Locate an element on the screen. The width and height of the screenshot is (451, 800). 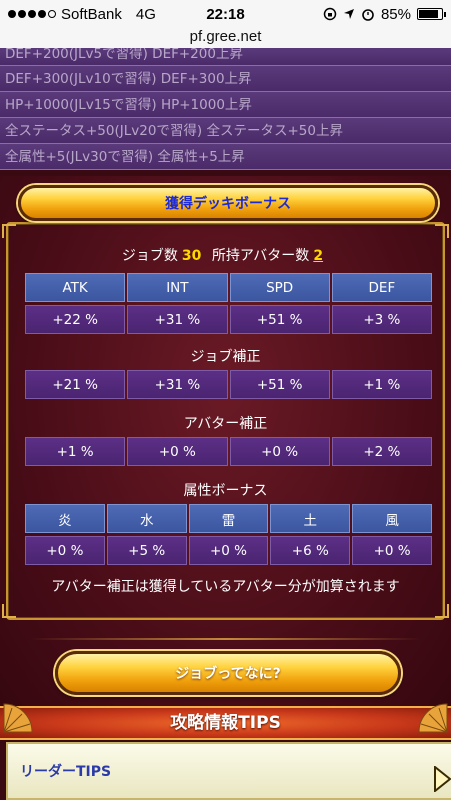
leader-tips-link: リーダーTIPS is located at coordinates (228, 771).